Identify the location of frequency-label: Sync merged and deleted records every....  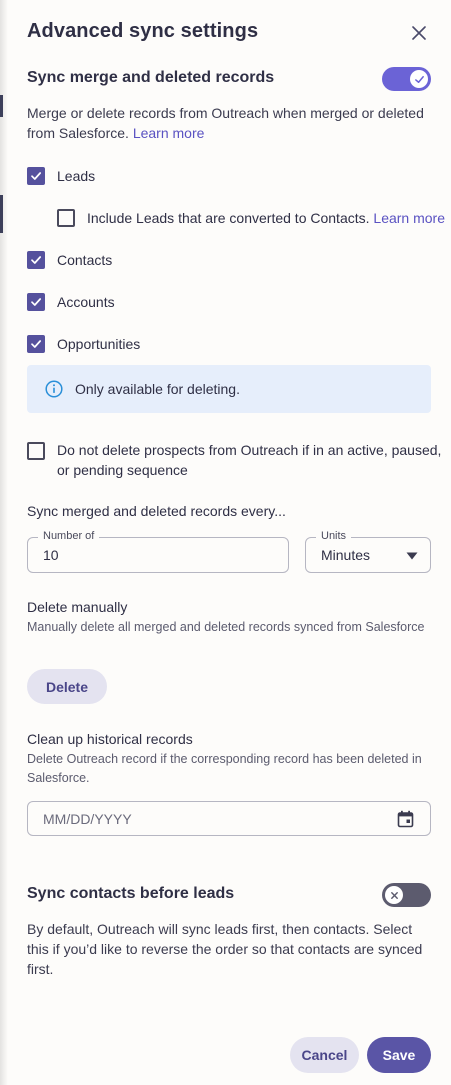
(156, 511).